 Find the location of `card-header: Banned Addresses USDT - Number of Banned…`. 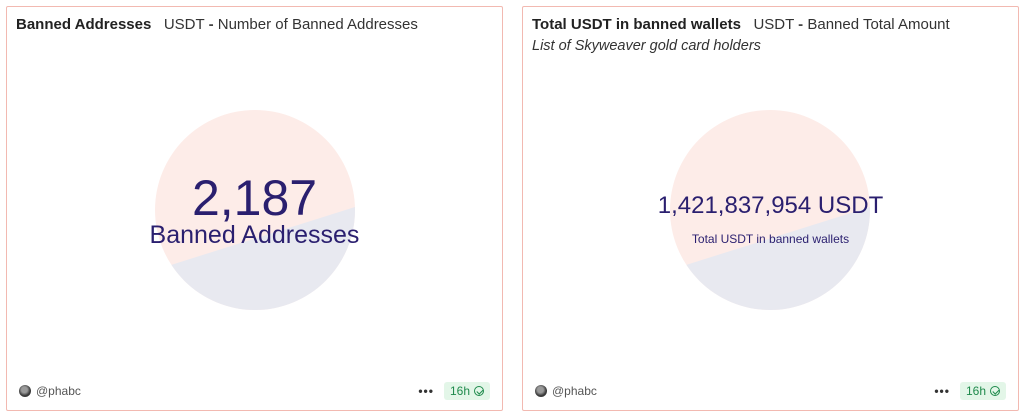

card-header: Banned Addresses USDT - Number of Banned… is located at coordinates (254, 24).